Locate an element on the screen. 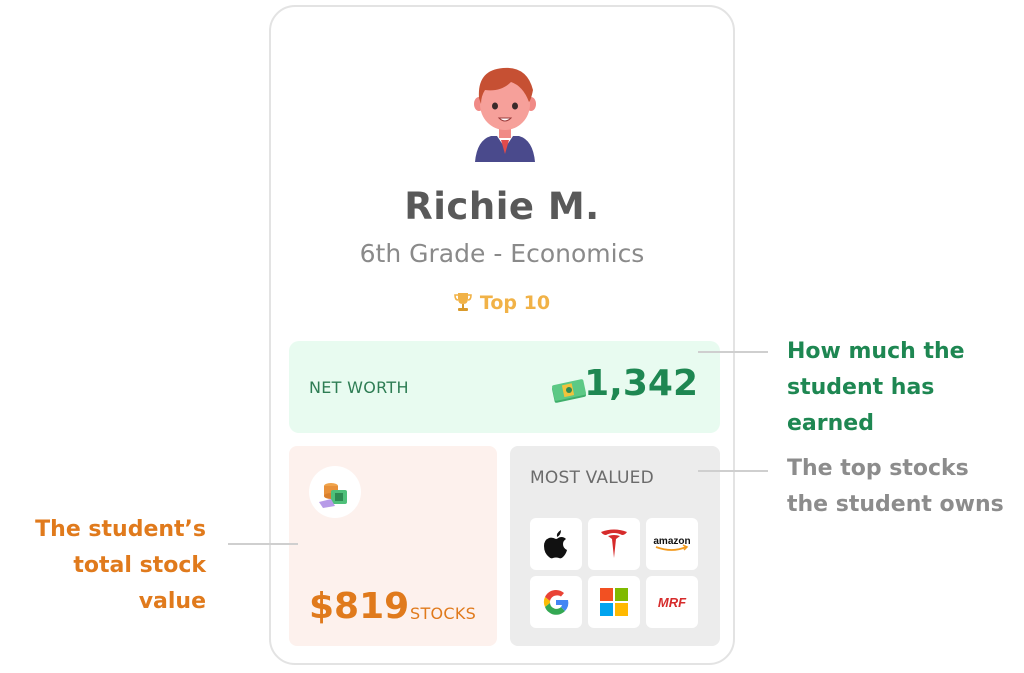  most-valued-connector is located at coordinates (733, 471).